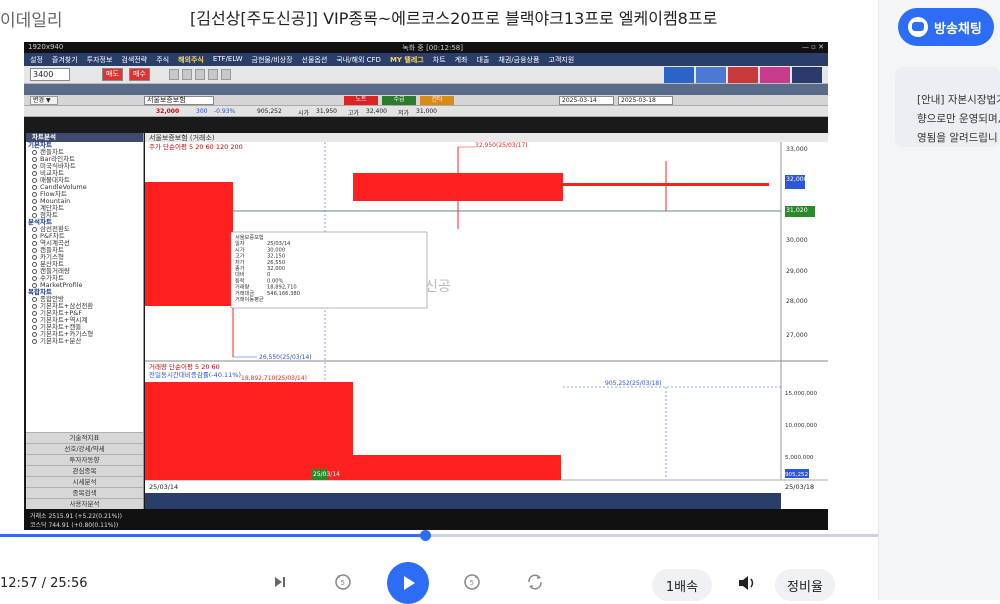 This screenshot has height=604, width=1000. Describe the element at coordinates (44, 100) in the screenshot. I see `category-select: 변경 ▼` at that location.